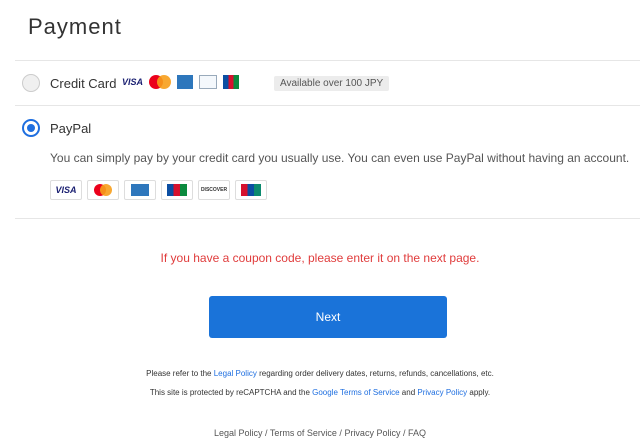 This screenshot has height=445, width=640. I want to click on availability-badge: Available over 100 JPY, so click(332, 83).